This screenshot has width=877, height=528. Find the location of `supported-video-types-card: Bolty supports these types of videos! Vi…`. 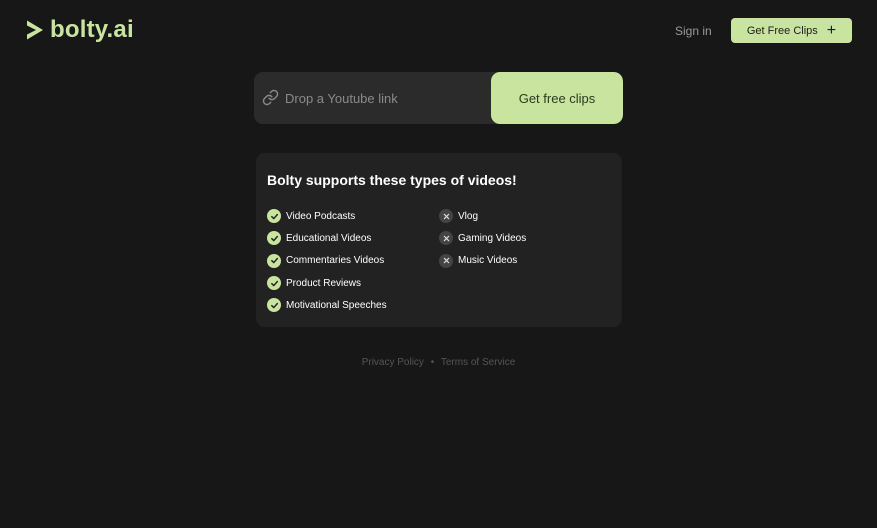

supported-video-types-card: Bolty supports these types of videos! Vi… is located at coordinates (439, 240).